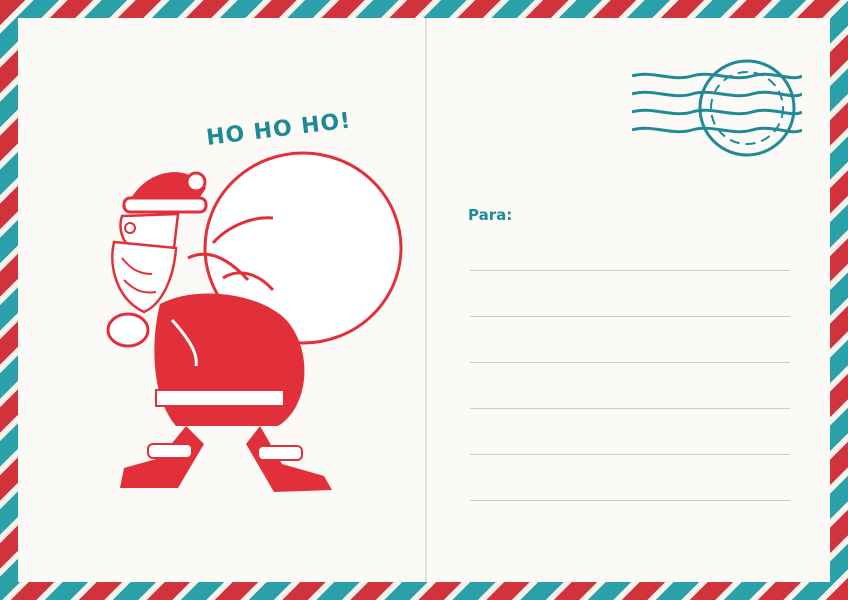  What do you see at coordinates (490, 215) in the screenshot?
I see `recipient-label: Para:` at bounding box center [490, 215].